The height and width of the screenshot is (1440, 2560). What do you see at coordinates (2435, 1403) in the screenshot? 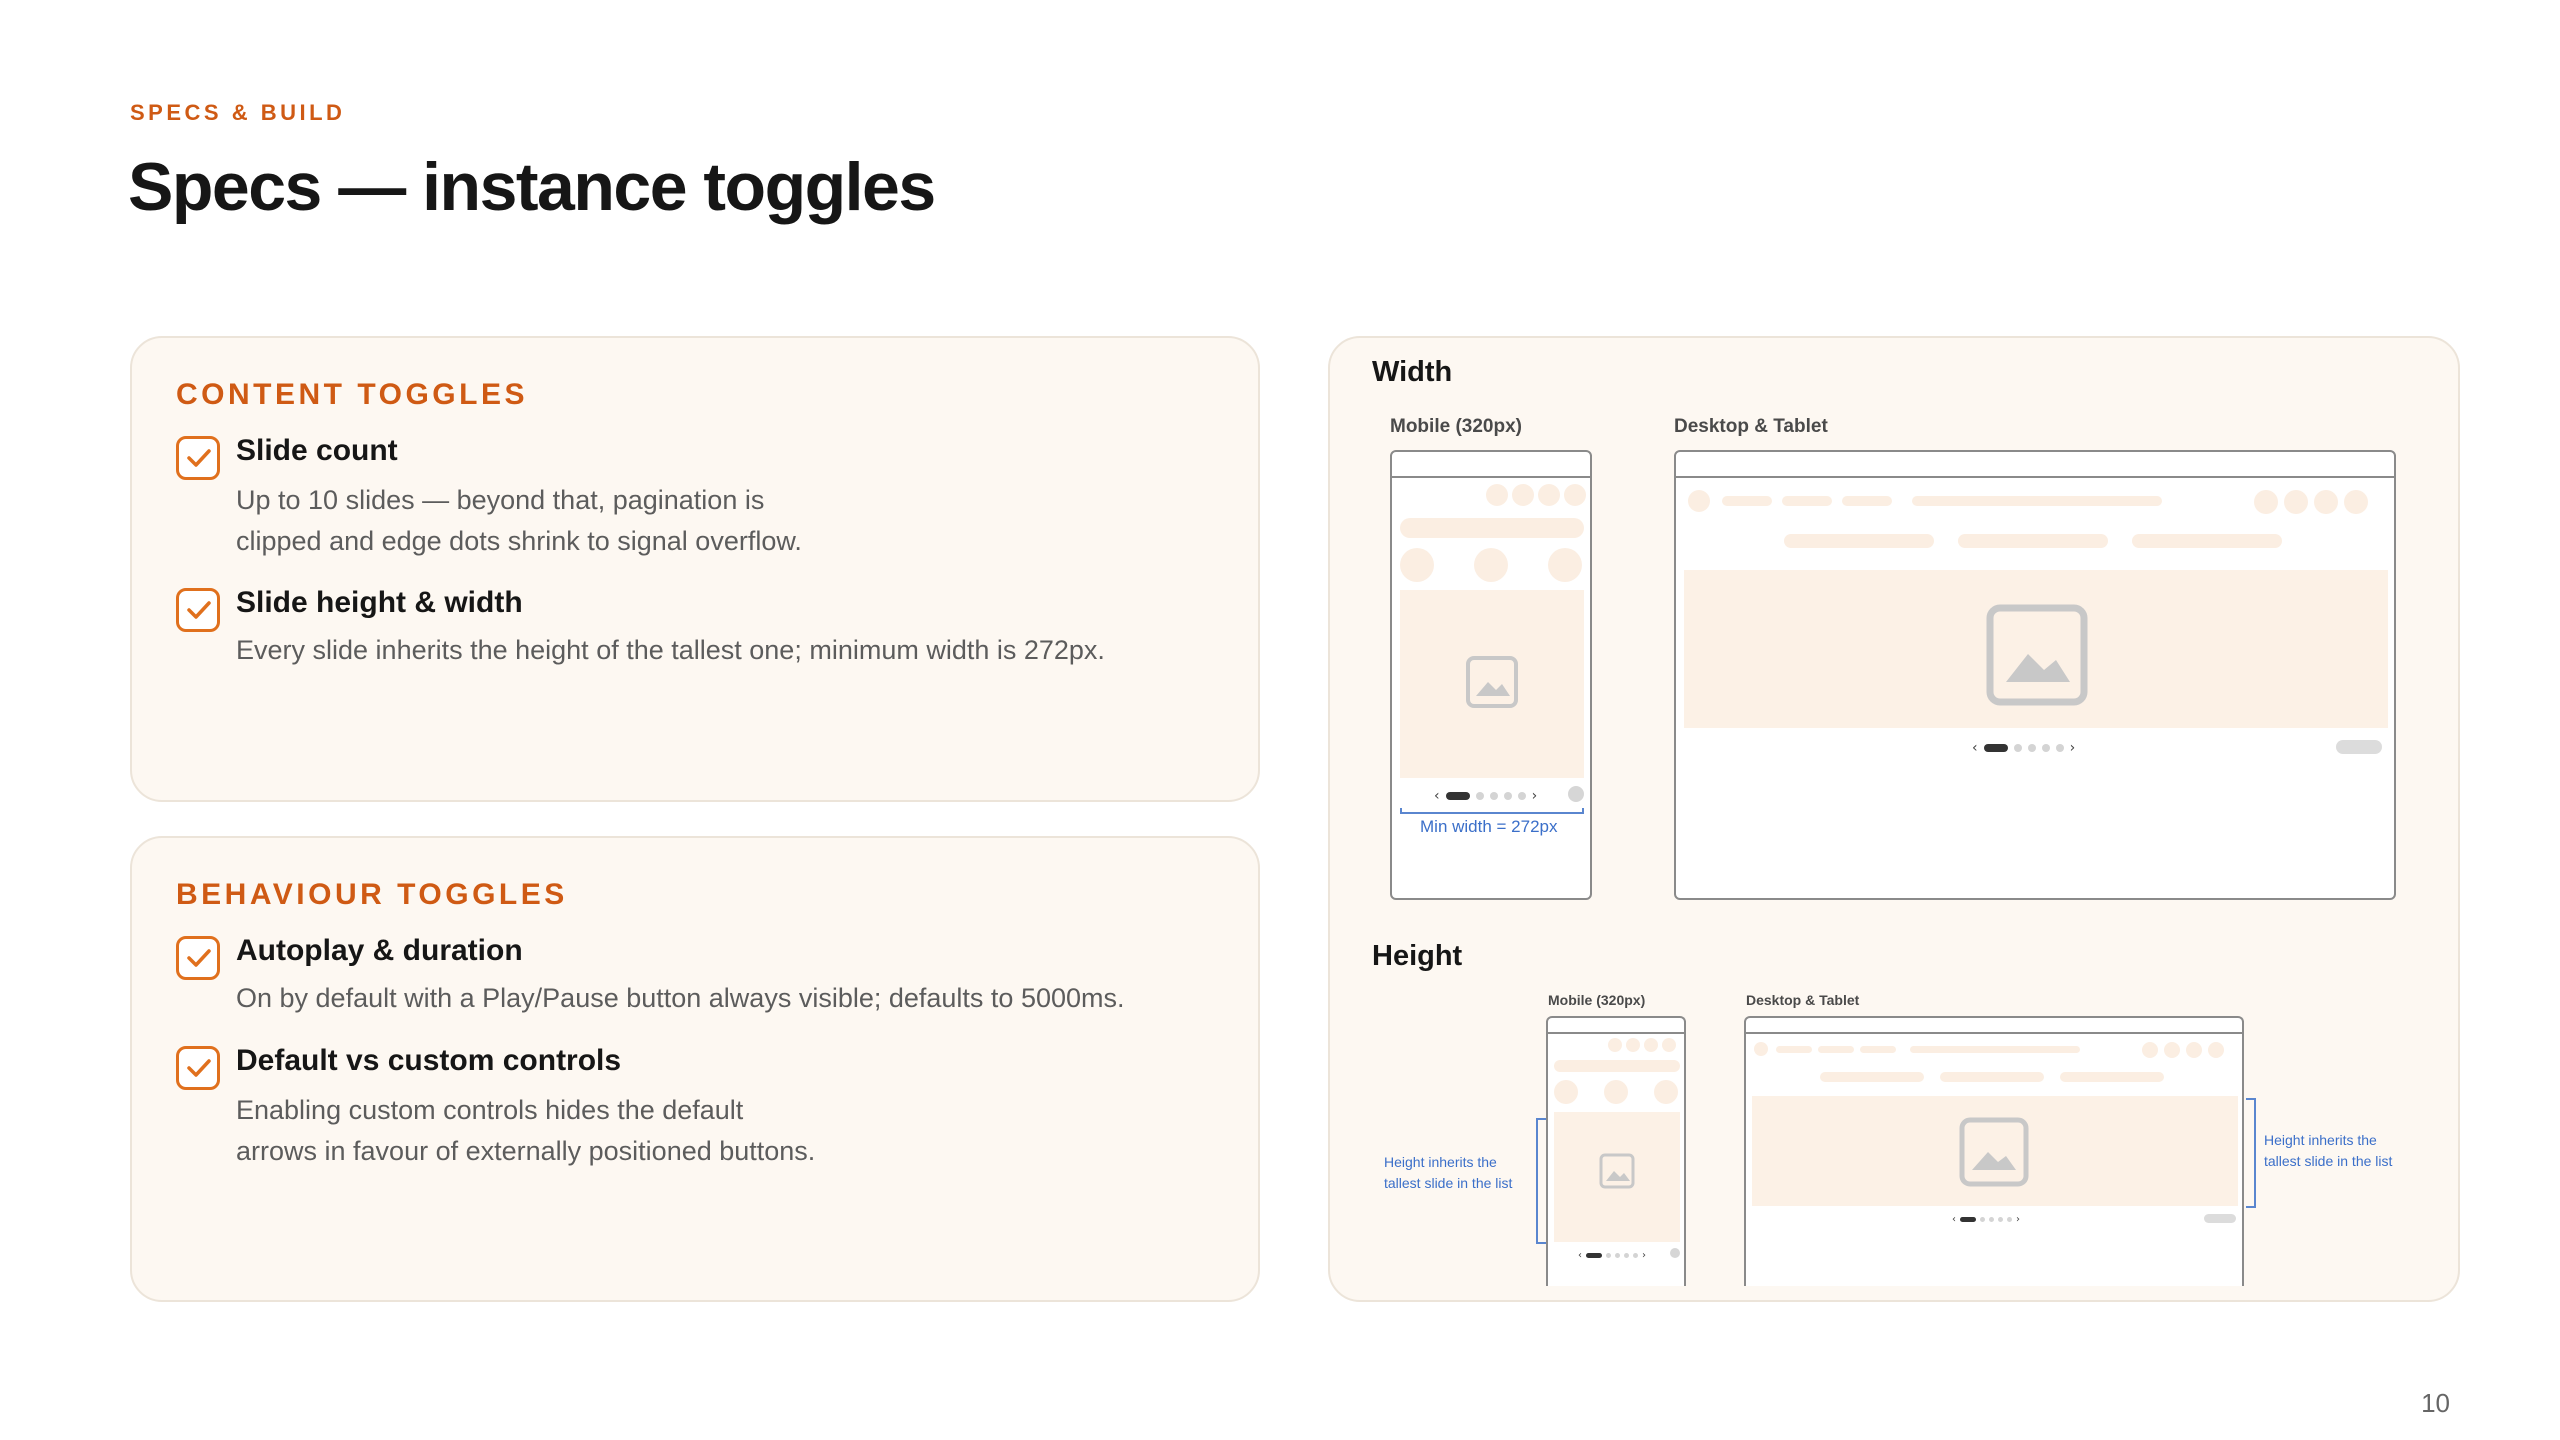
I see `page-number: 10` at bounding box center [2435, 1403].